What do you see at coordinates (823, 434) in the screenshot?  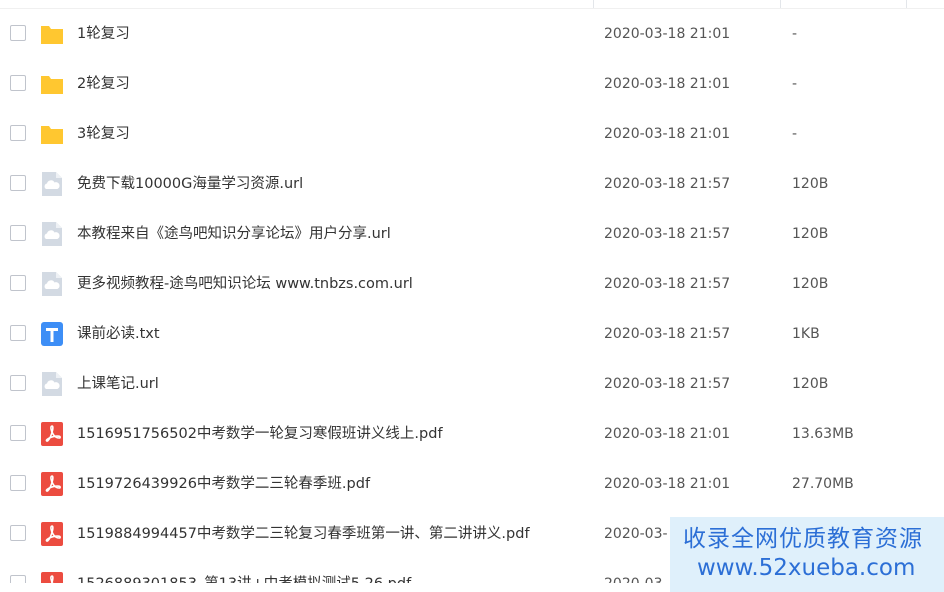 I see `file-size: 13.63MB` at bounding box center [823, 434].